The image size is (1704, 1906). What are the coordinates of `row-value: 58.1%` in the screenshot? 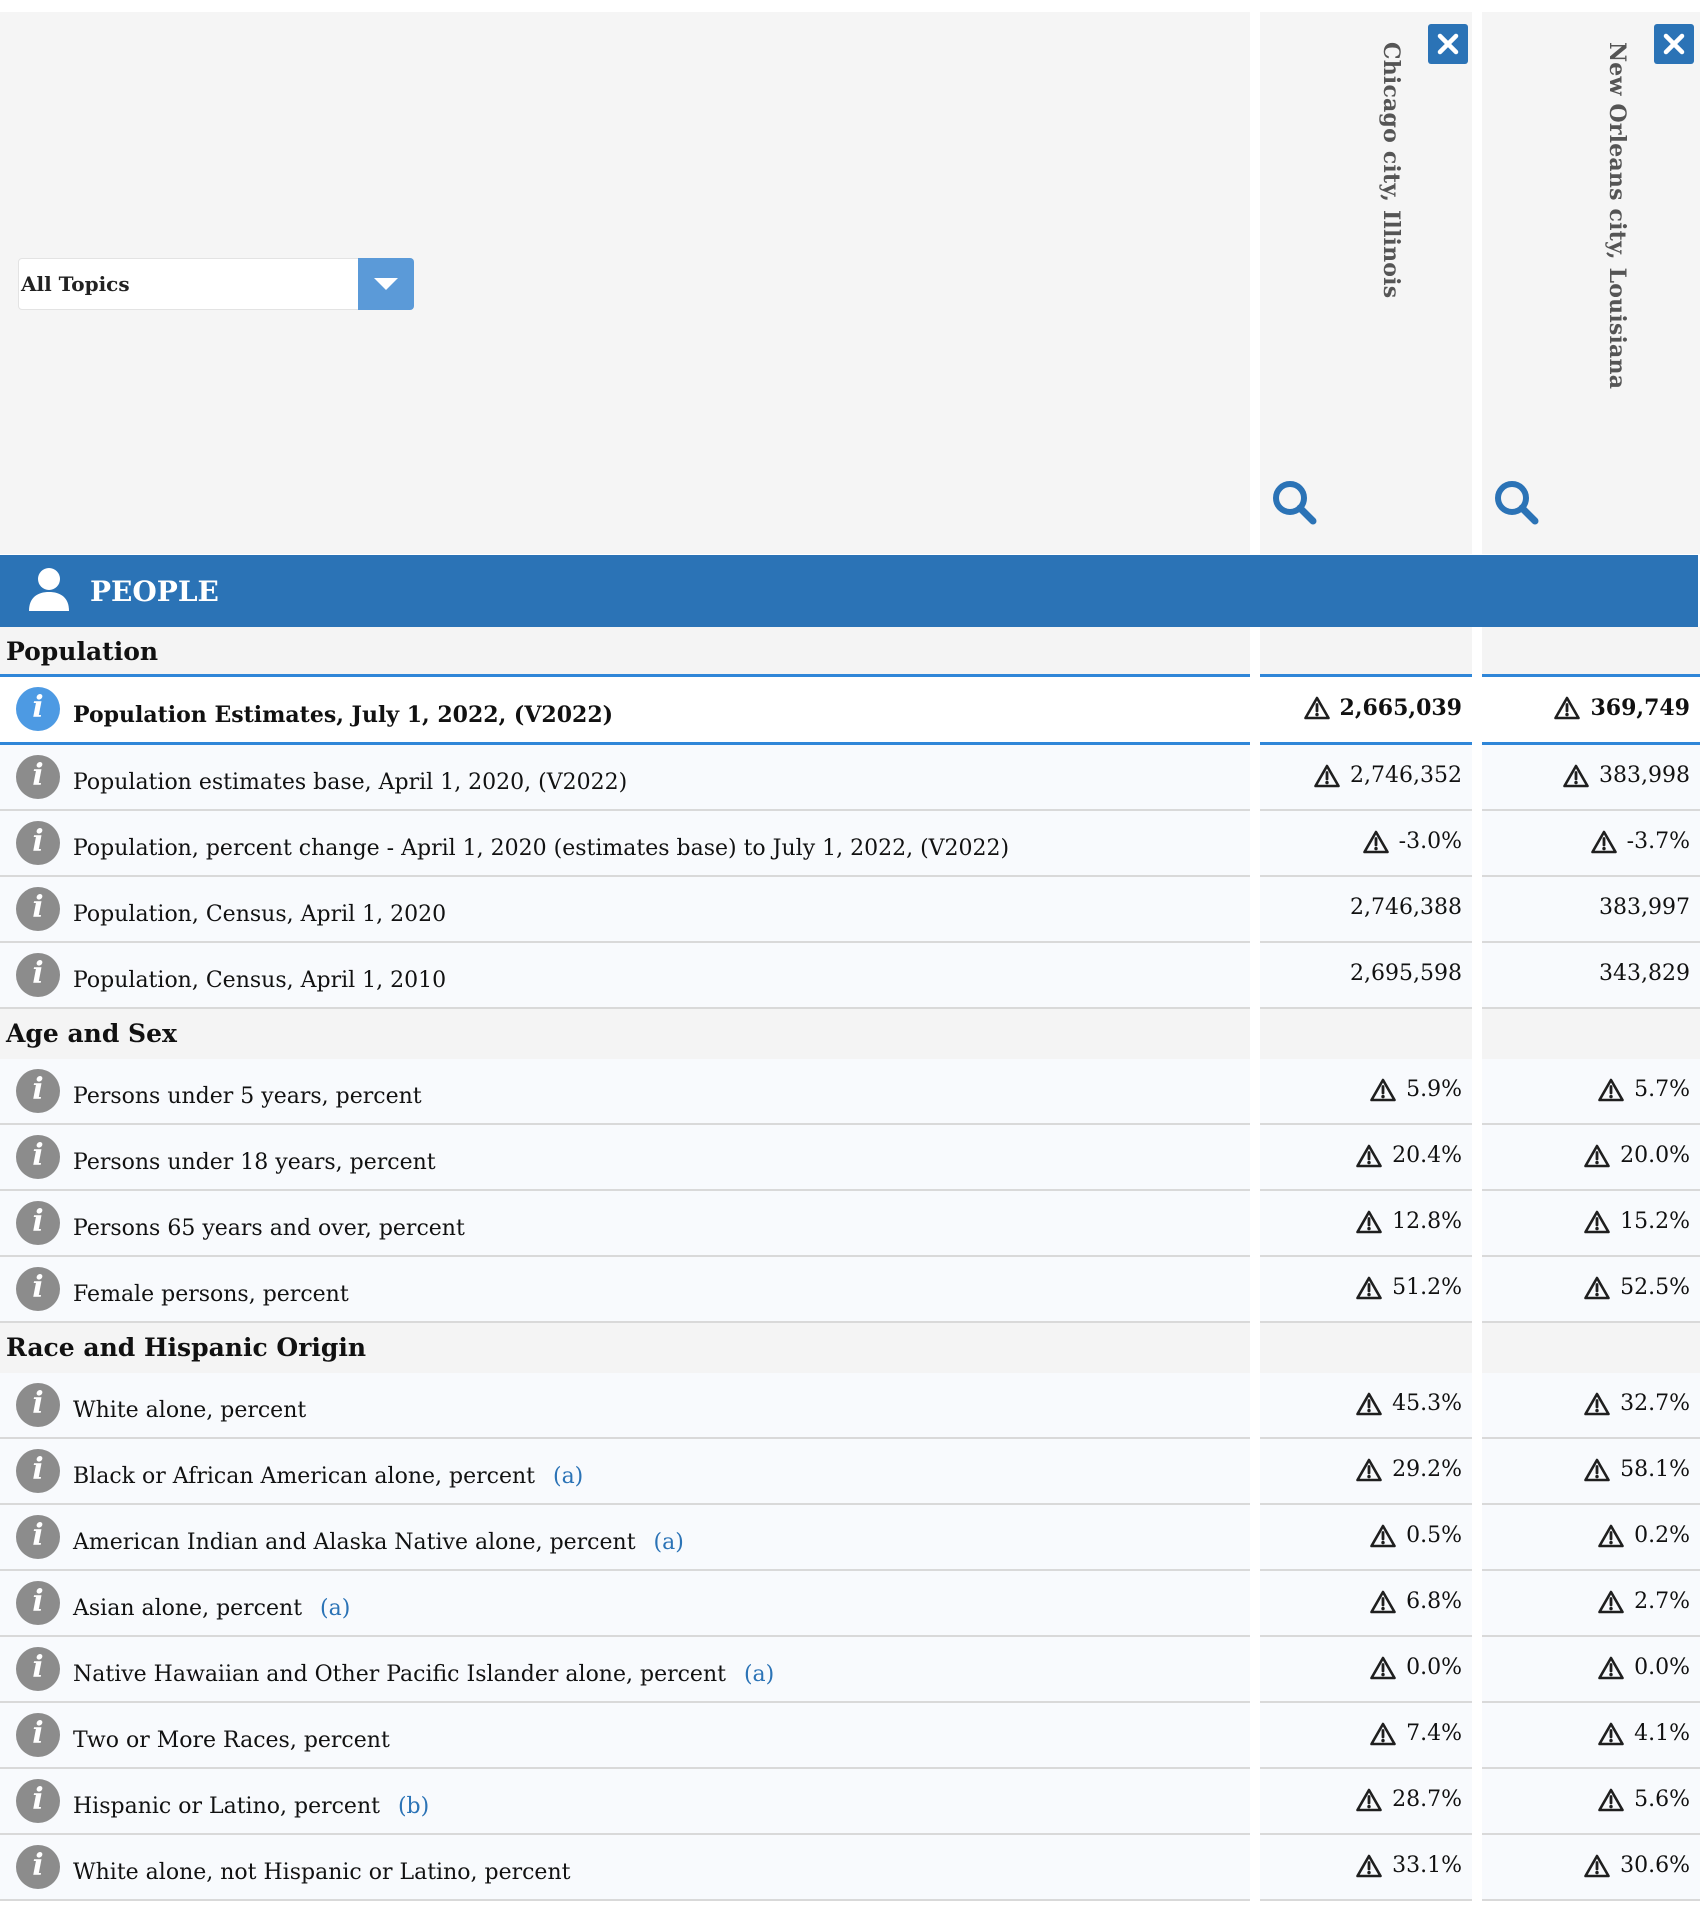 It's located at (1637, 1469).